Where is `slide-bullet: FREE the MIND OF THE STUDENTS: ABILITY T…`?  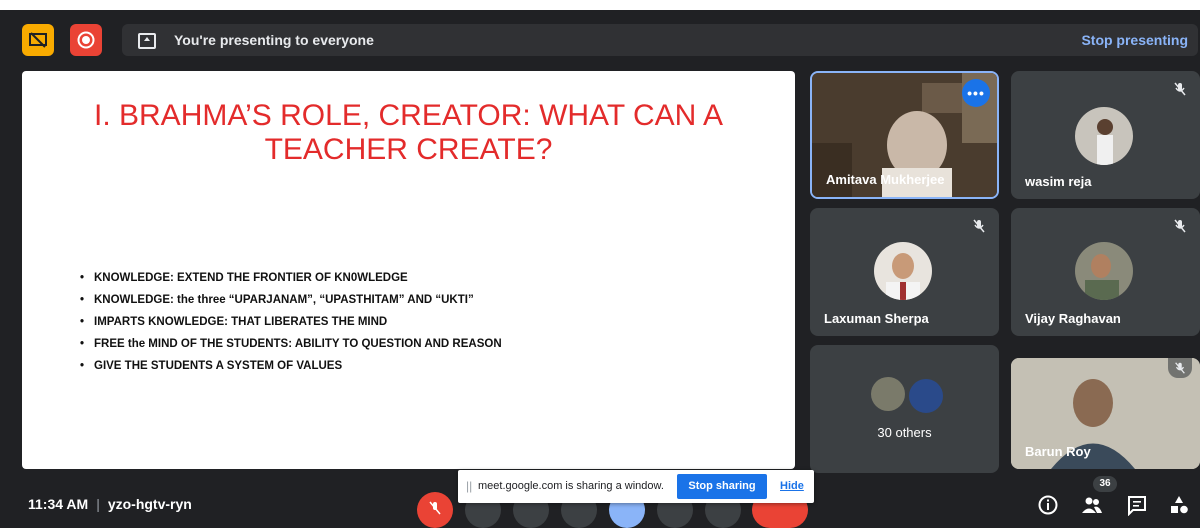
slide-bullet: FREE the MIND OF THE STUDENTS: ABILITY T… is located at coordinates (291, 344).